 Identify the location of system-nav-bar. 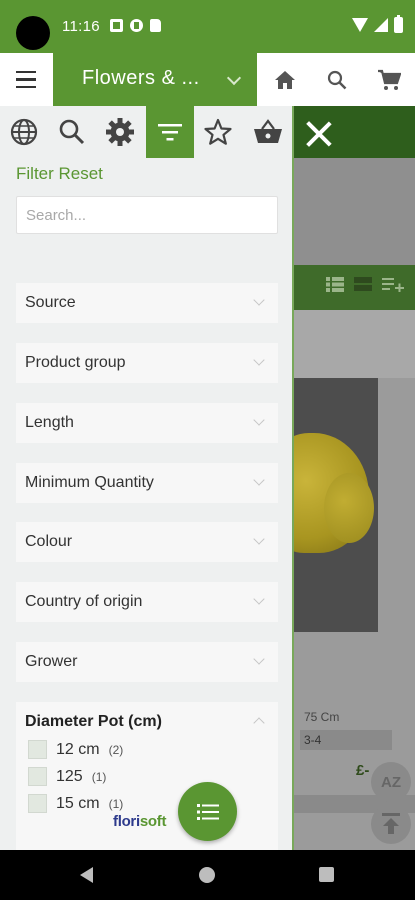
(207, 875).